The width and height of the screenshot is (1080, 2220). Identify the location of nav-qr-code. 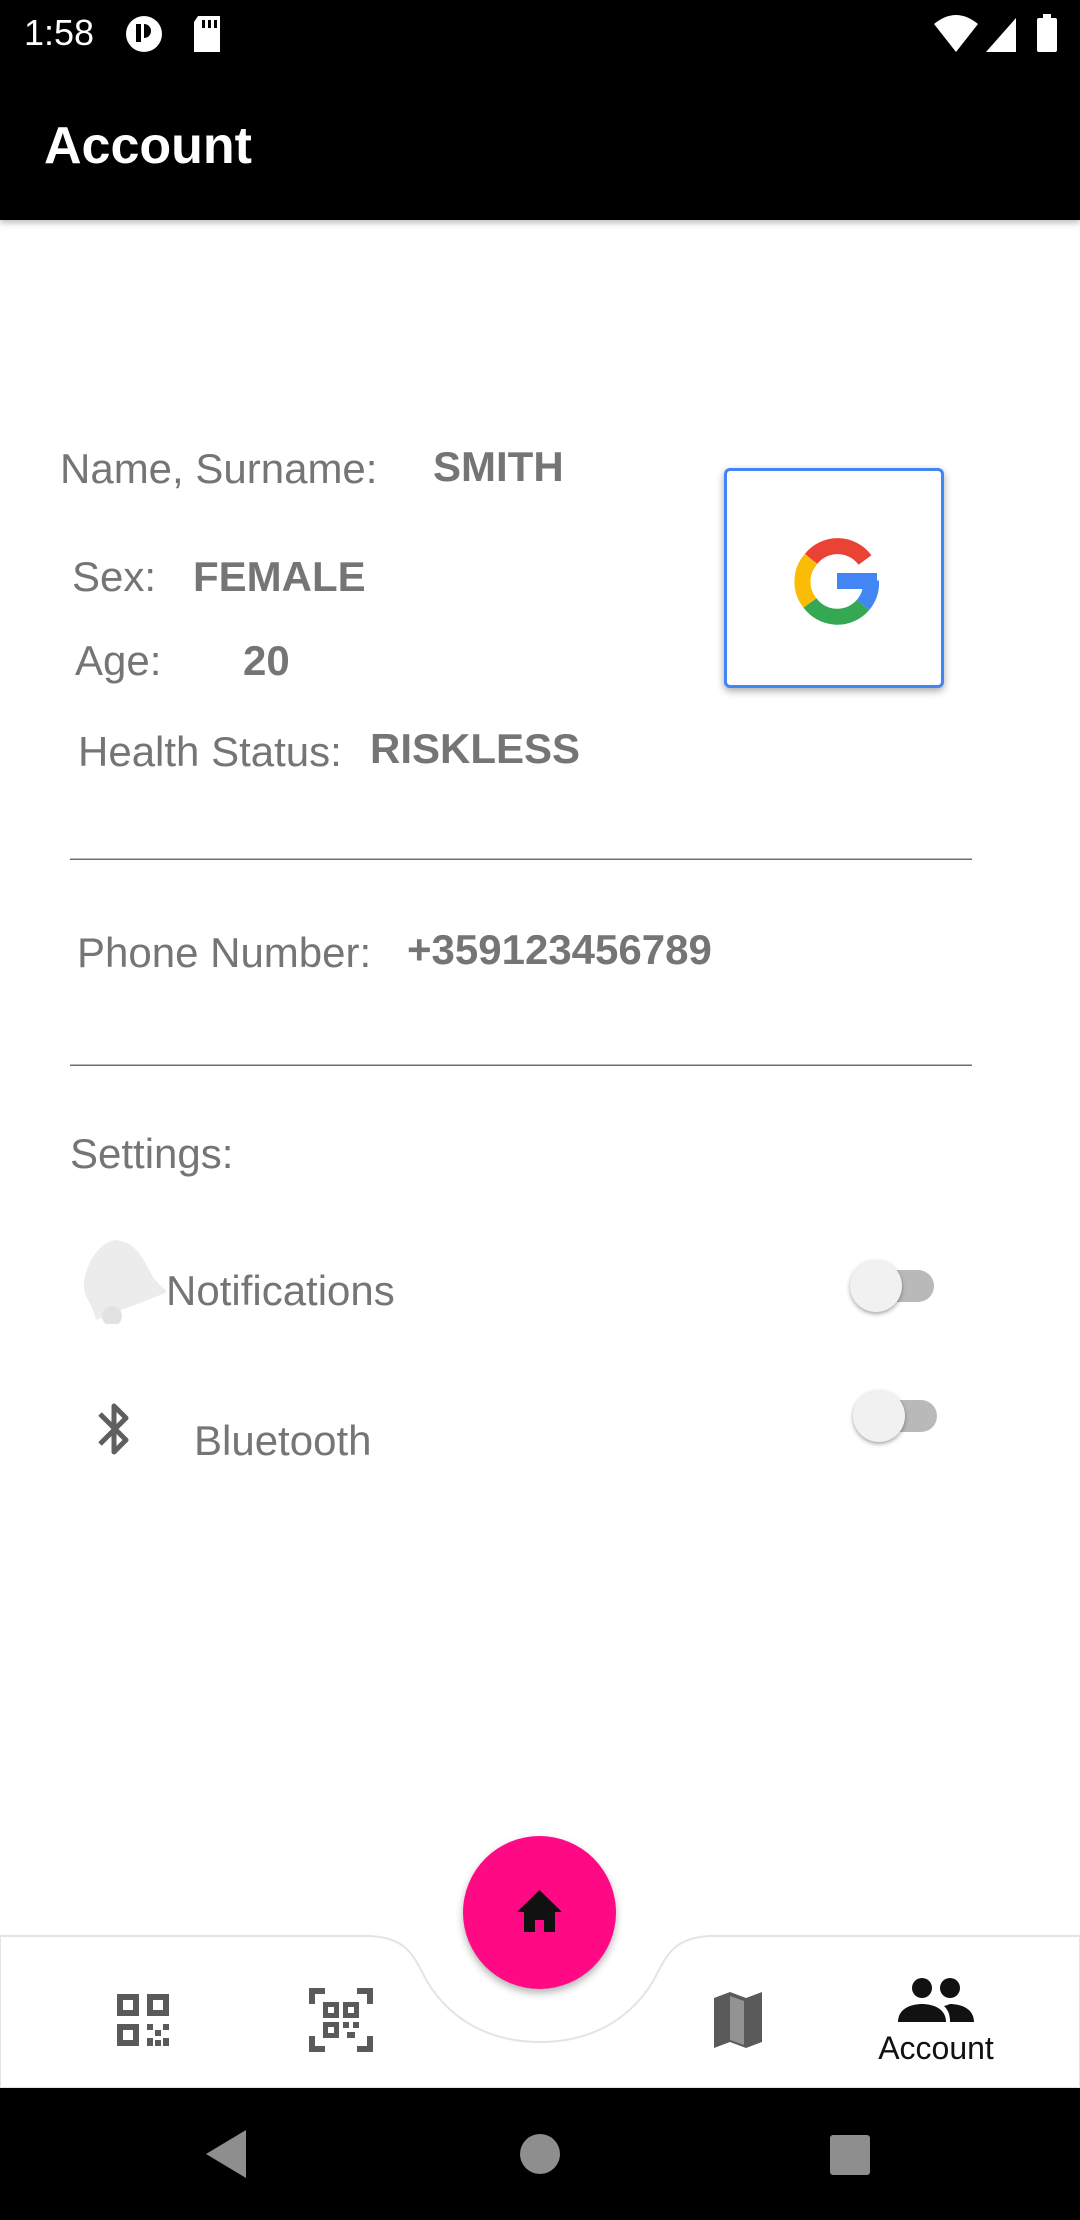
(143, 2020).